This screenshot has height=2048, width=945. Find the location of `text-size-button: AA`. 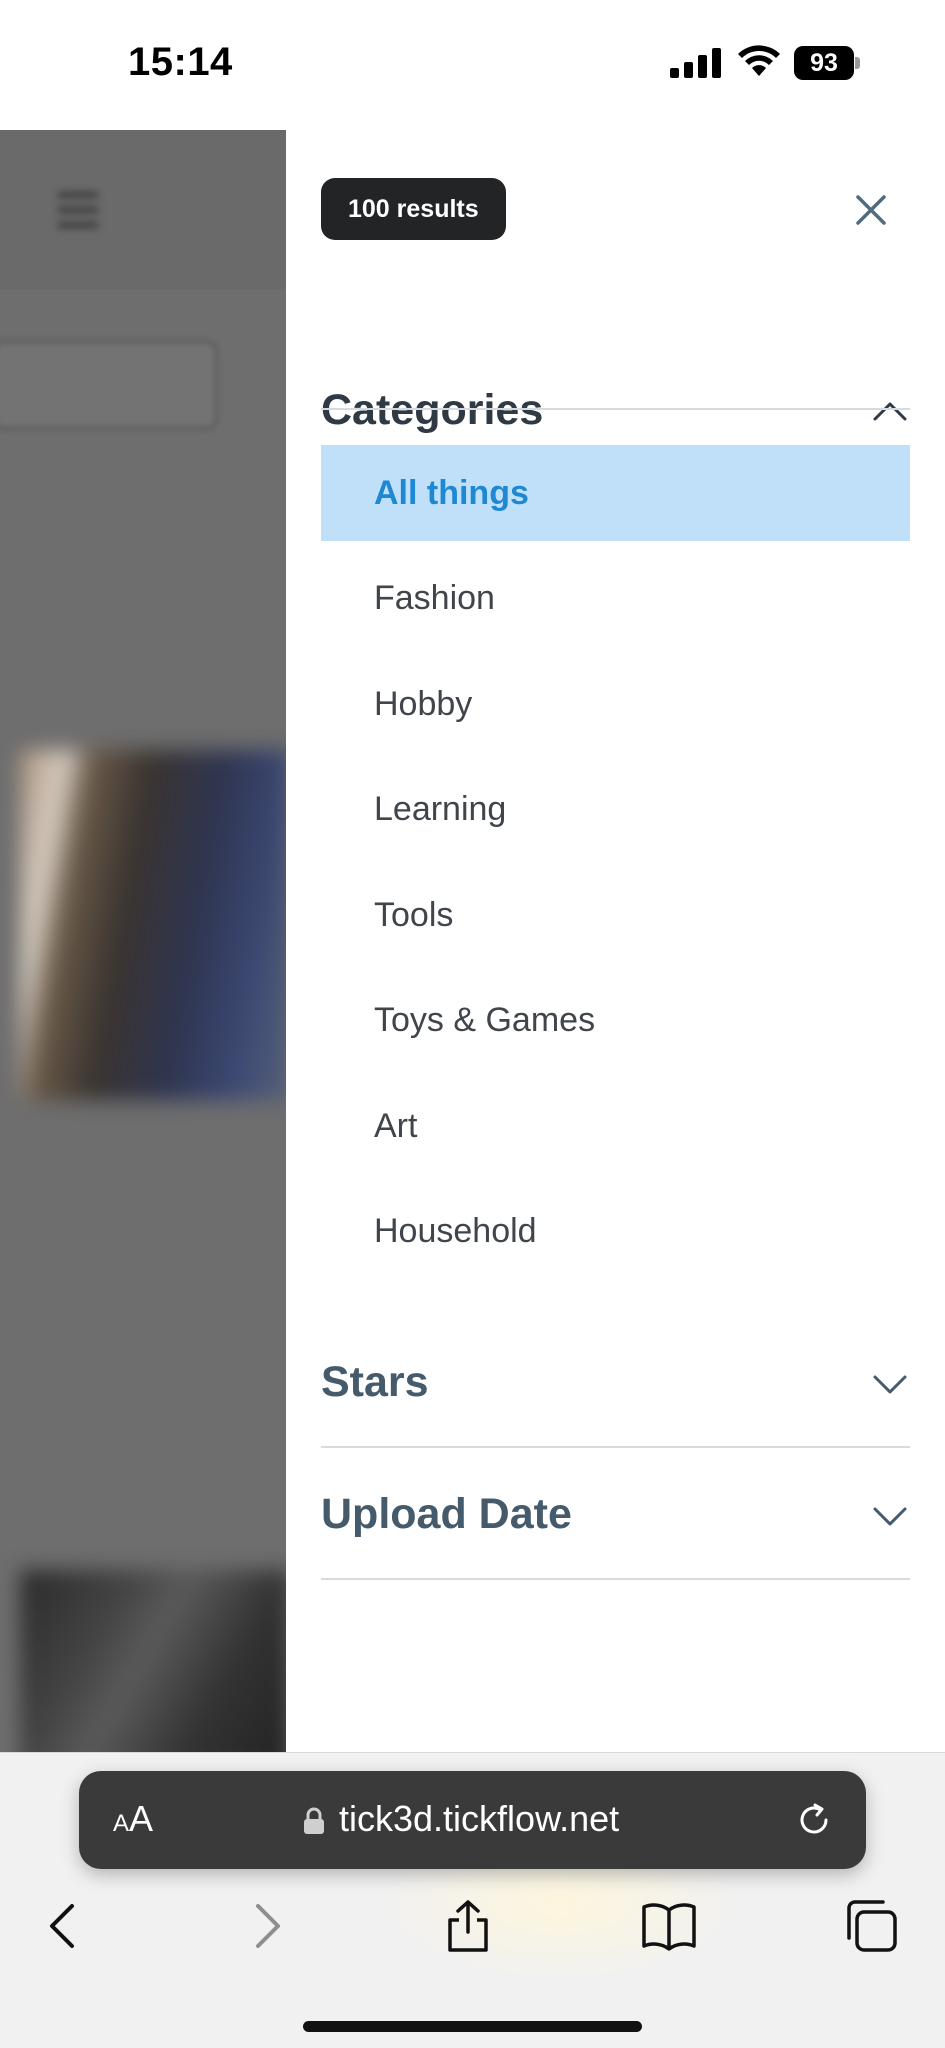

text-size-button: AA is located at coordinates (133, 1821).